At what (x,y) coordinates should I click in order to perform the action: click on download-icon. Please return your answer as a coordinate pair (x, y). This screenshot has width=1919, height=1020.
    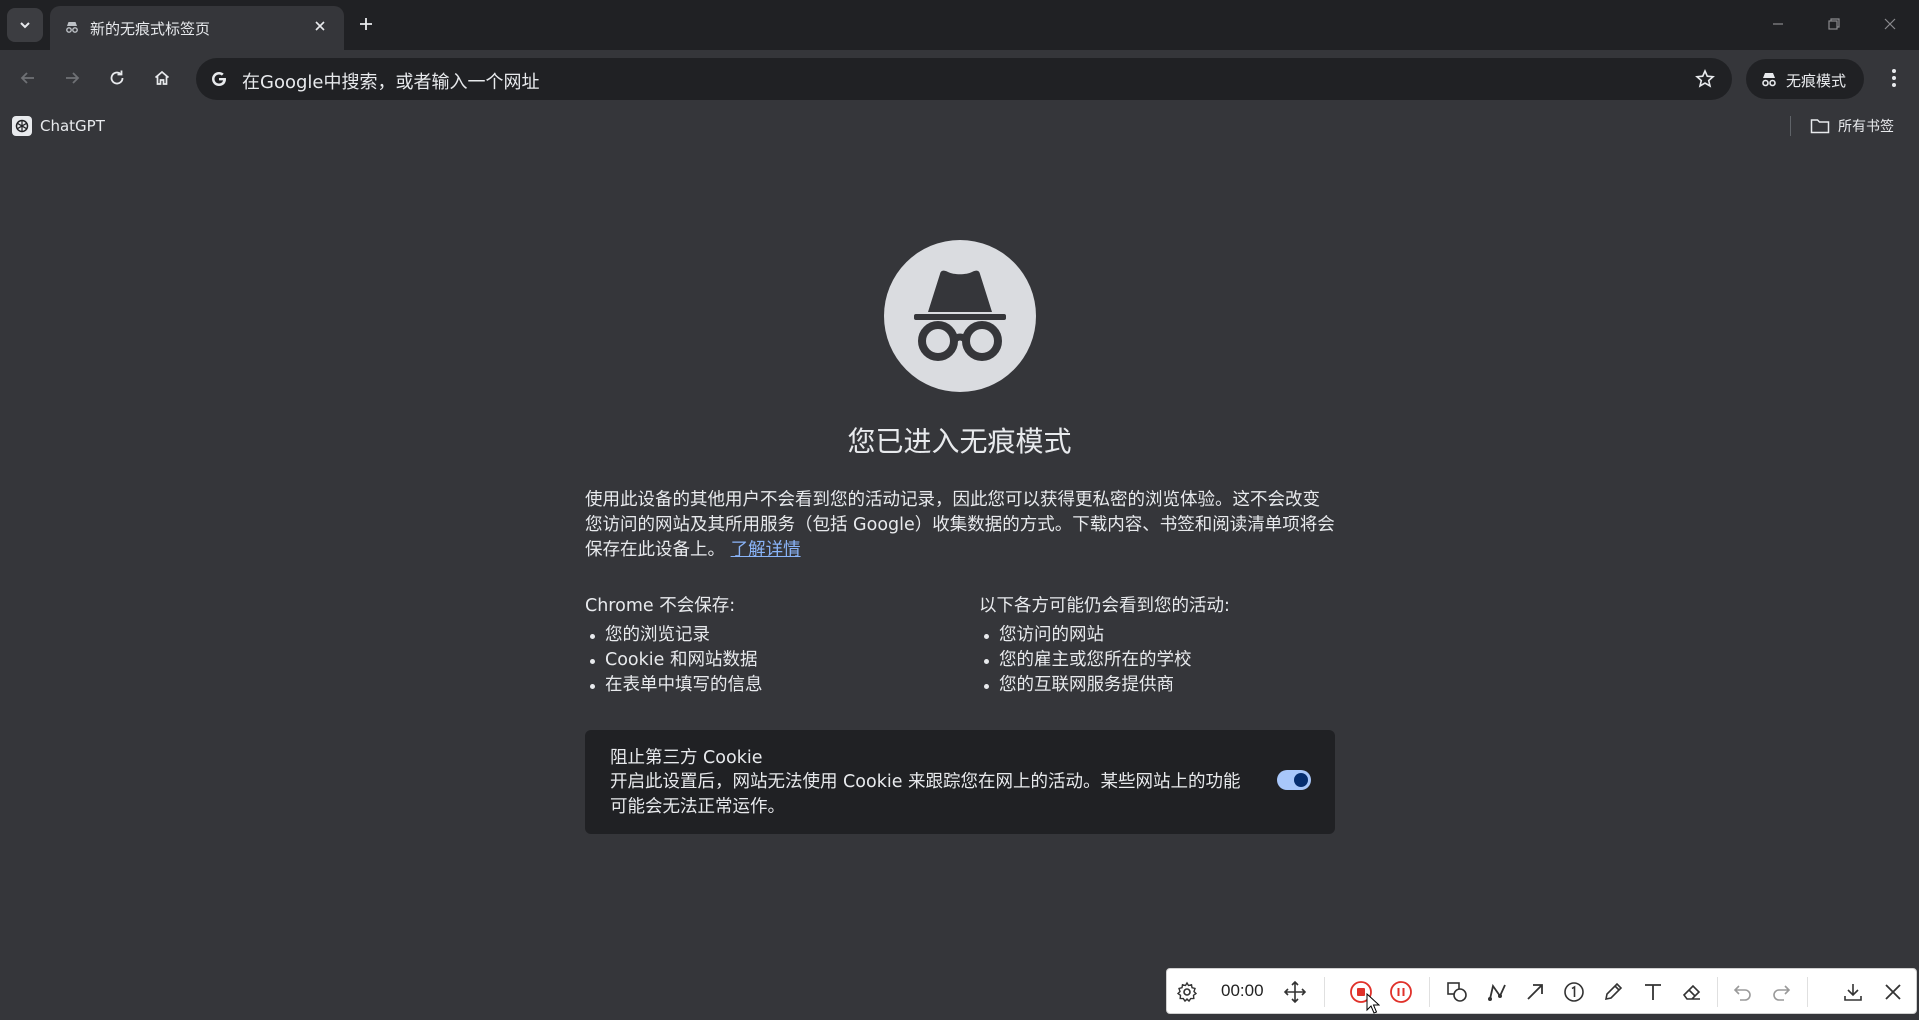
    Looking at the image, I should click on (1853, 992).